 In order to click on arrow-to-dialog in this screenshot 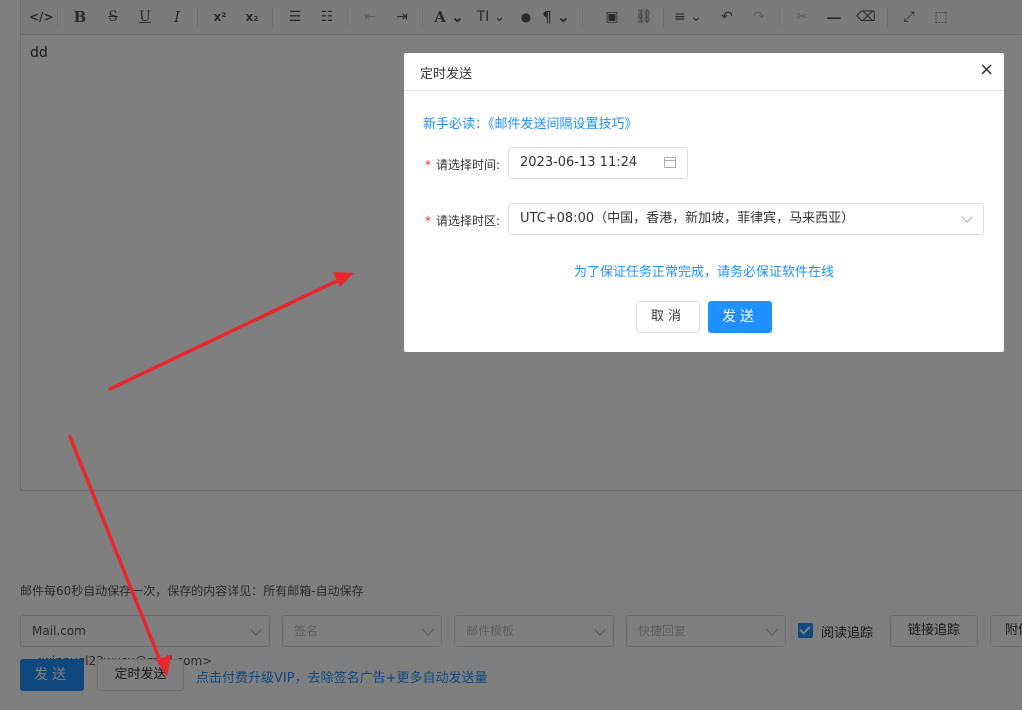, I will do `click(231, 331)`.